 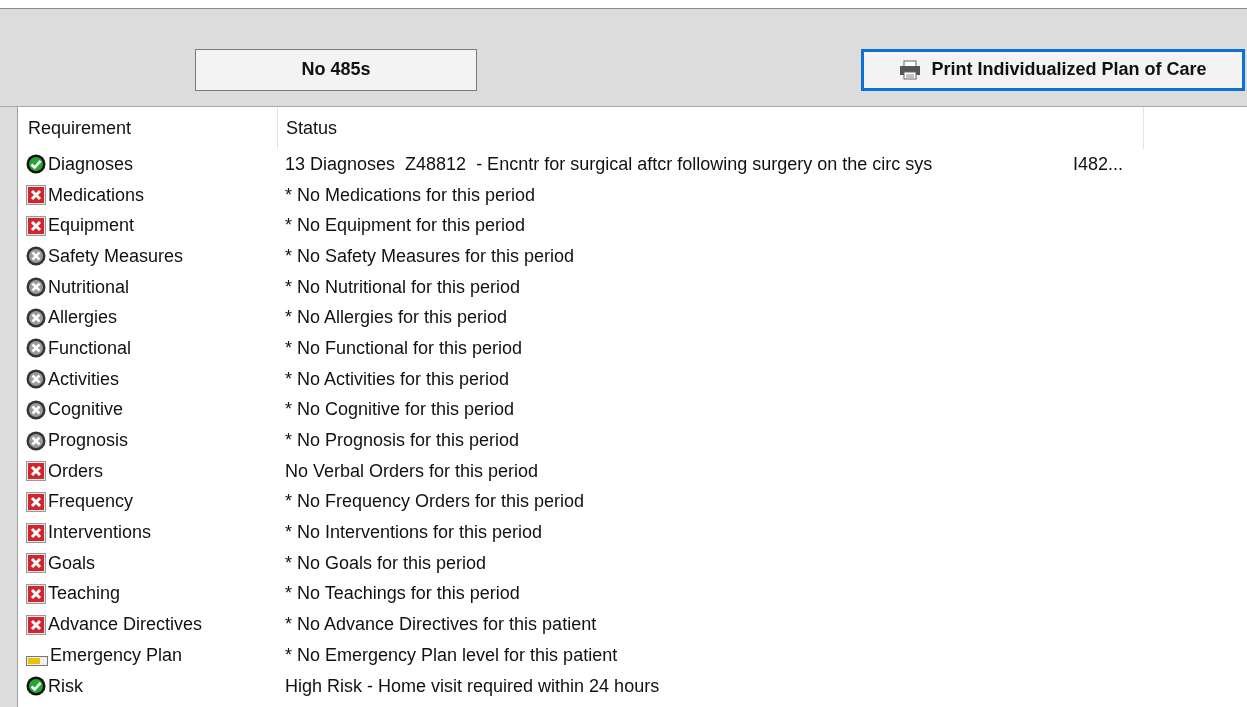 I want to click on requirement-cell-text: Medications, so click(x=96, y=195).